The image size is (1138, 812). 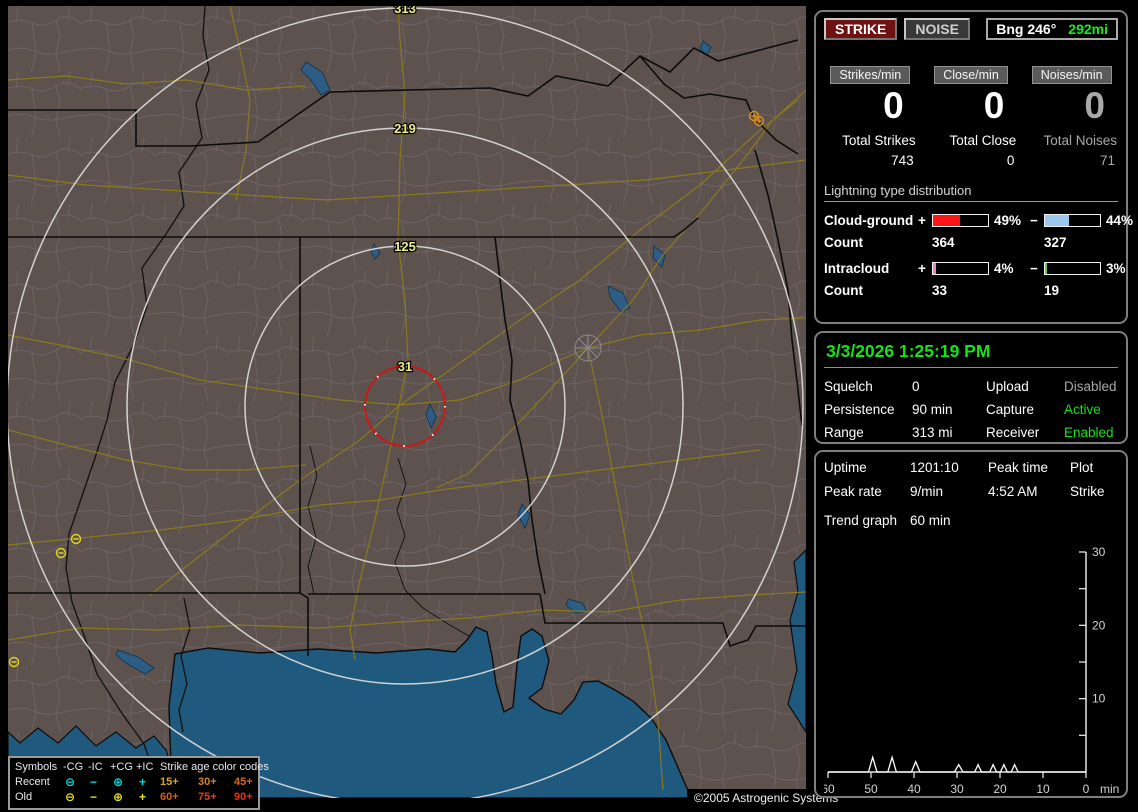 What do you see at coordinates (971, 192) in the screenshot?
I see `distribution-heading: Lightning type distribution` at bounding box center [971, 192].